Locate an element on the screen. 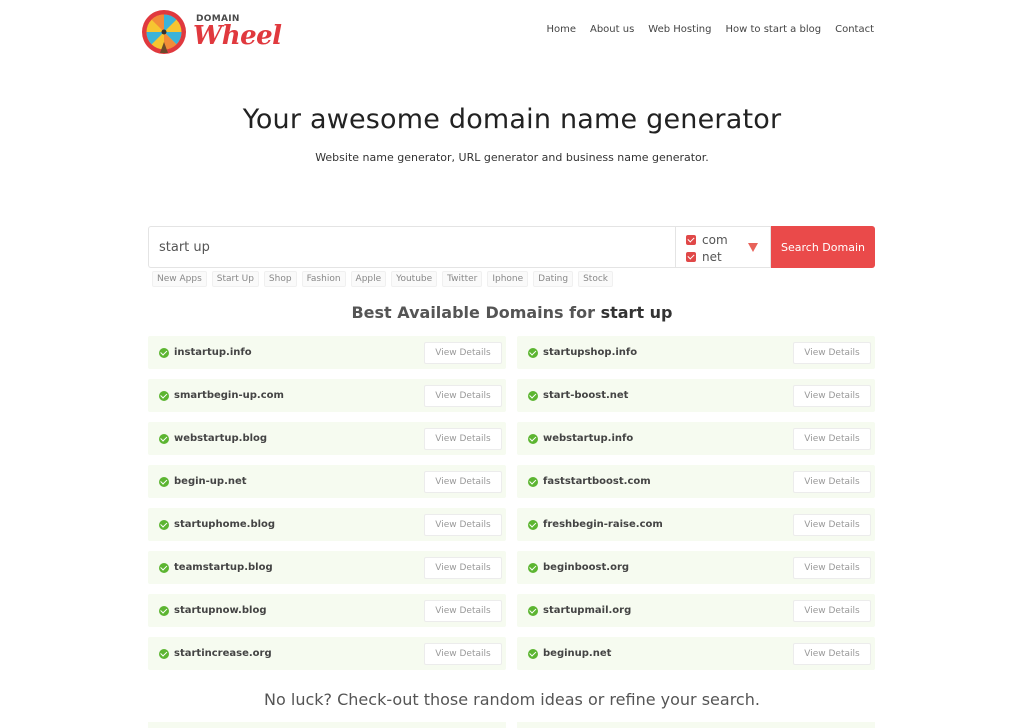  tag: New Apps is located at coordinates (179, 279).